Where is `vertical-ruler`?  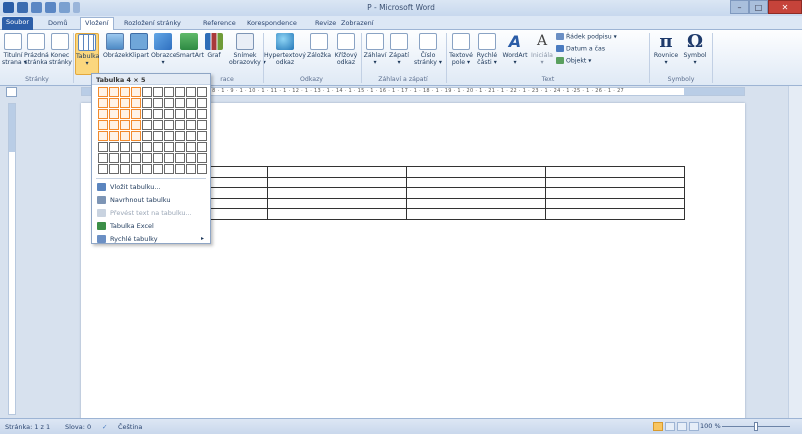 vertical-ruler is located at coordinates (12, 259).